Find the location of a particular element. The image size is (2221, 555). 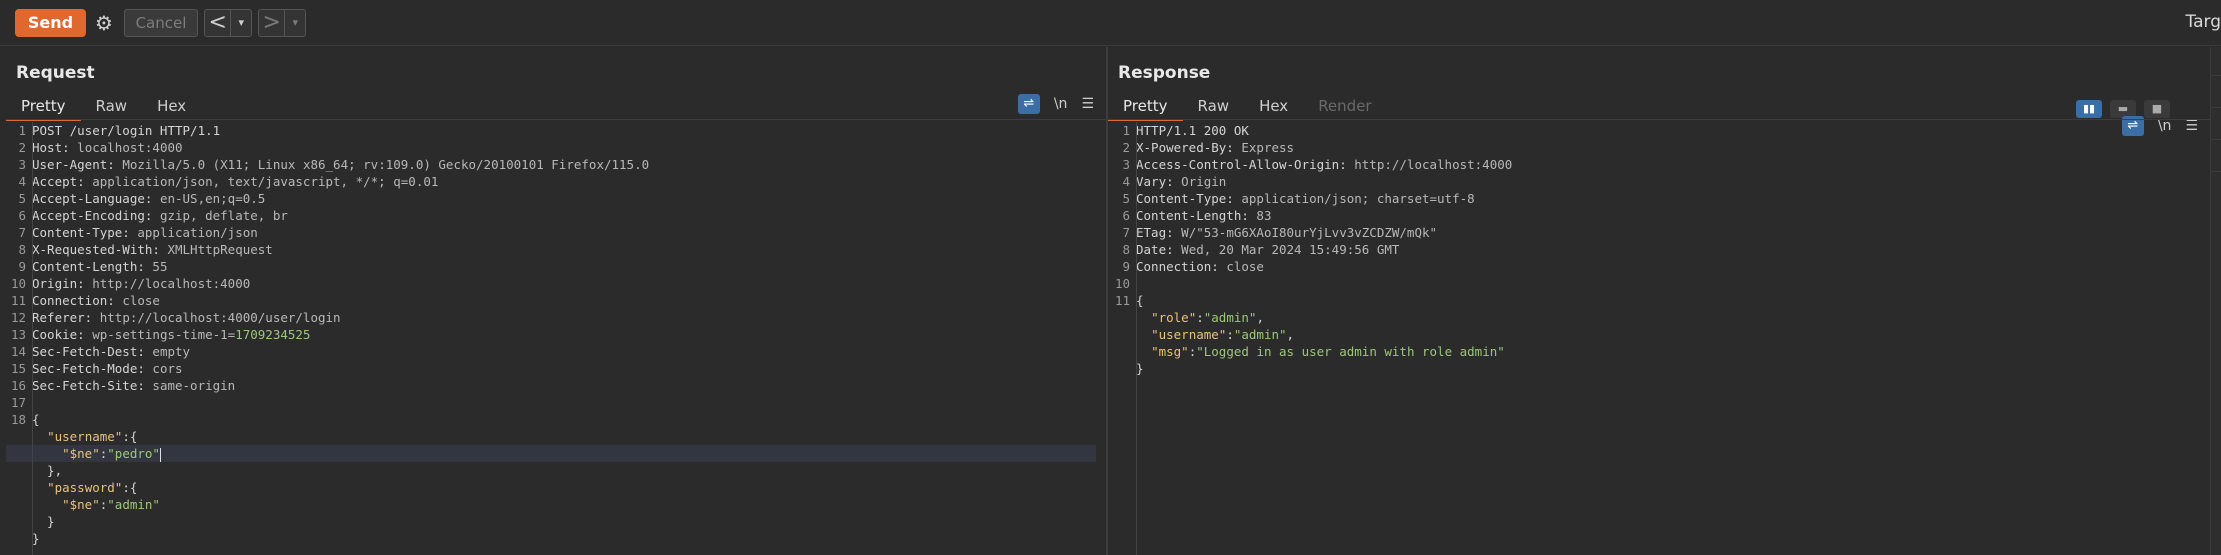

code-line: 4 Vary: Origin is located at coordinates (1174, 181).